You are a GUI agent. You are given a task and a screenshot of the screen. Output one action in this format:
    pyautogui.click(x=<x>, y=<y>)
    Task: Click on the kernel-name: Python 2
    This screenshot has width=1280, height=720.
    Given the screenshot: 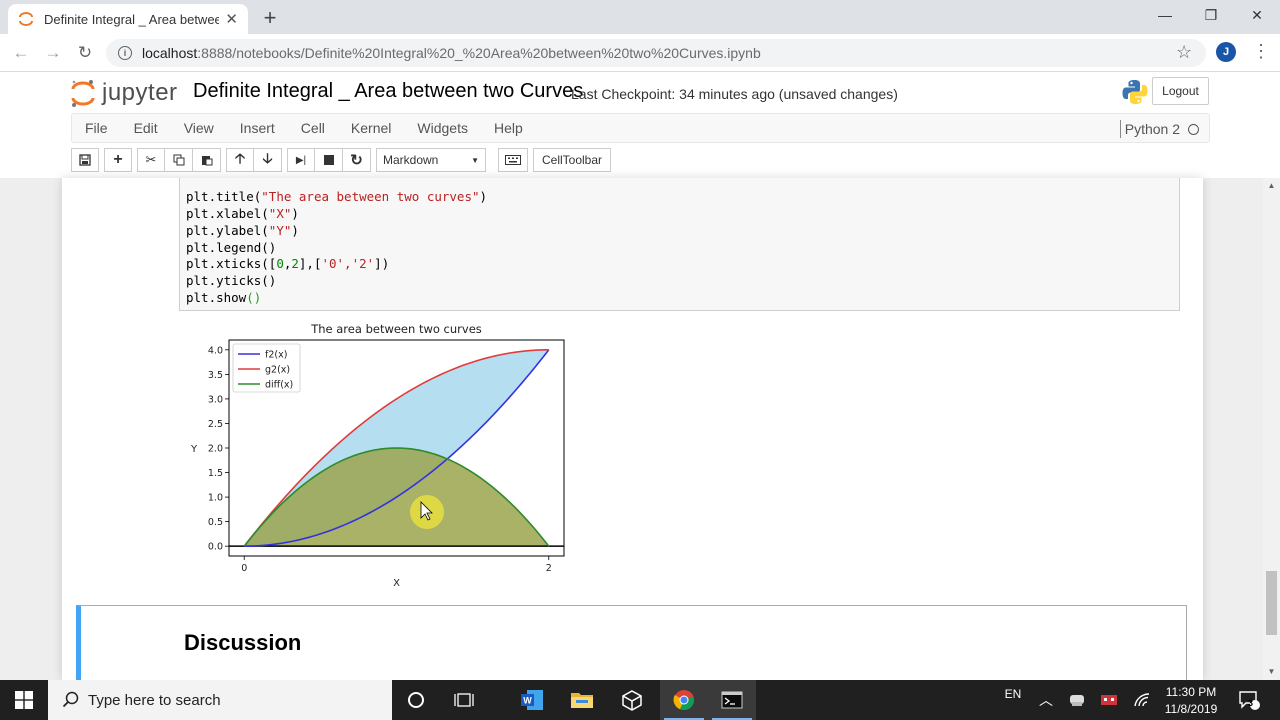 What is the action you would take?
    pyautogui.click(x=1152, y=129)
    